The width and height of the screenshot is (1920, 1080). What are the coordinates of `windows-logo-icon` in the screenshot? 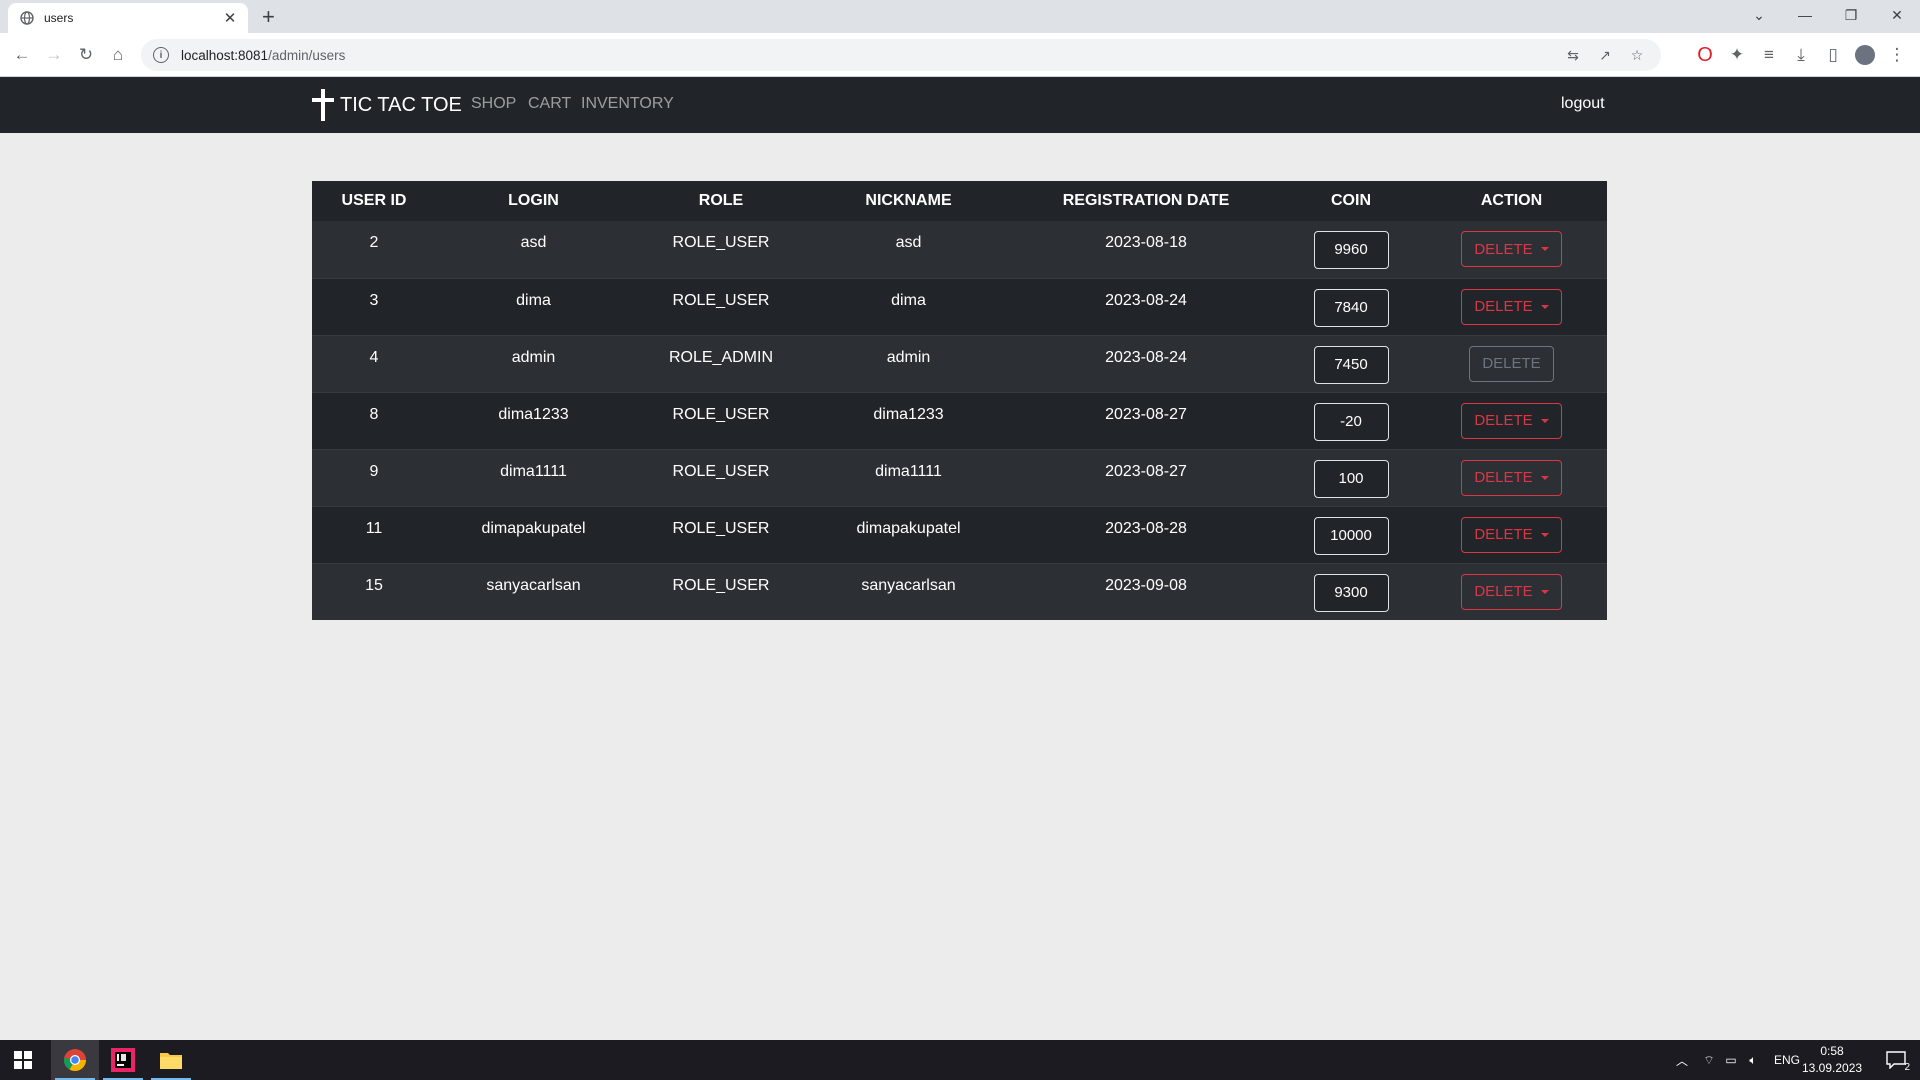 It's located at (23, 1060).